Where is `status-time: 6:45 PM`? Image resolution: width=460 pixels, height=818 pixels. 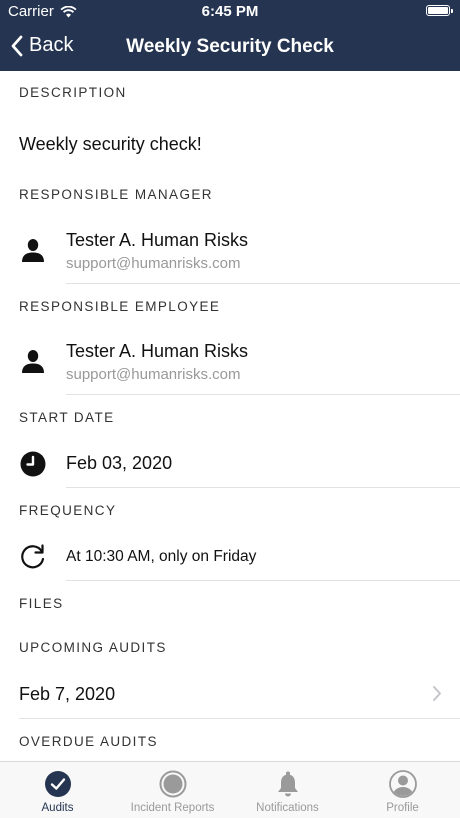
status-time: 6:45 PM is located at coordinates (230, 11).